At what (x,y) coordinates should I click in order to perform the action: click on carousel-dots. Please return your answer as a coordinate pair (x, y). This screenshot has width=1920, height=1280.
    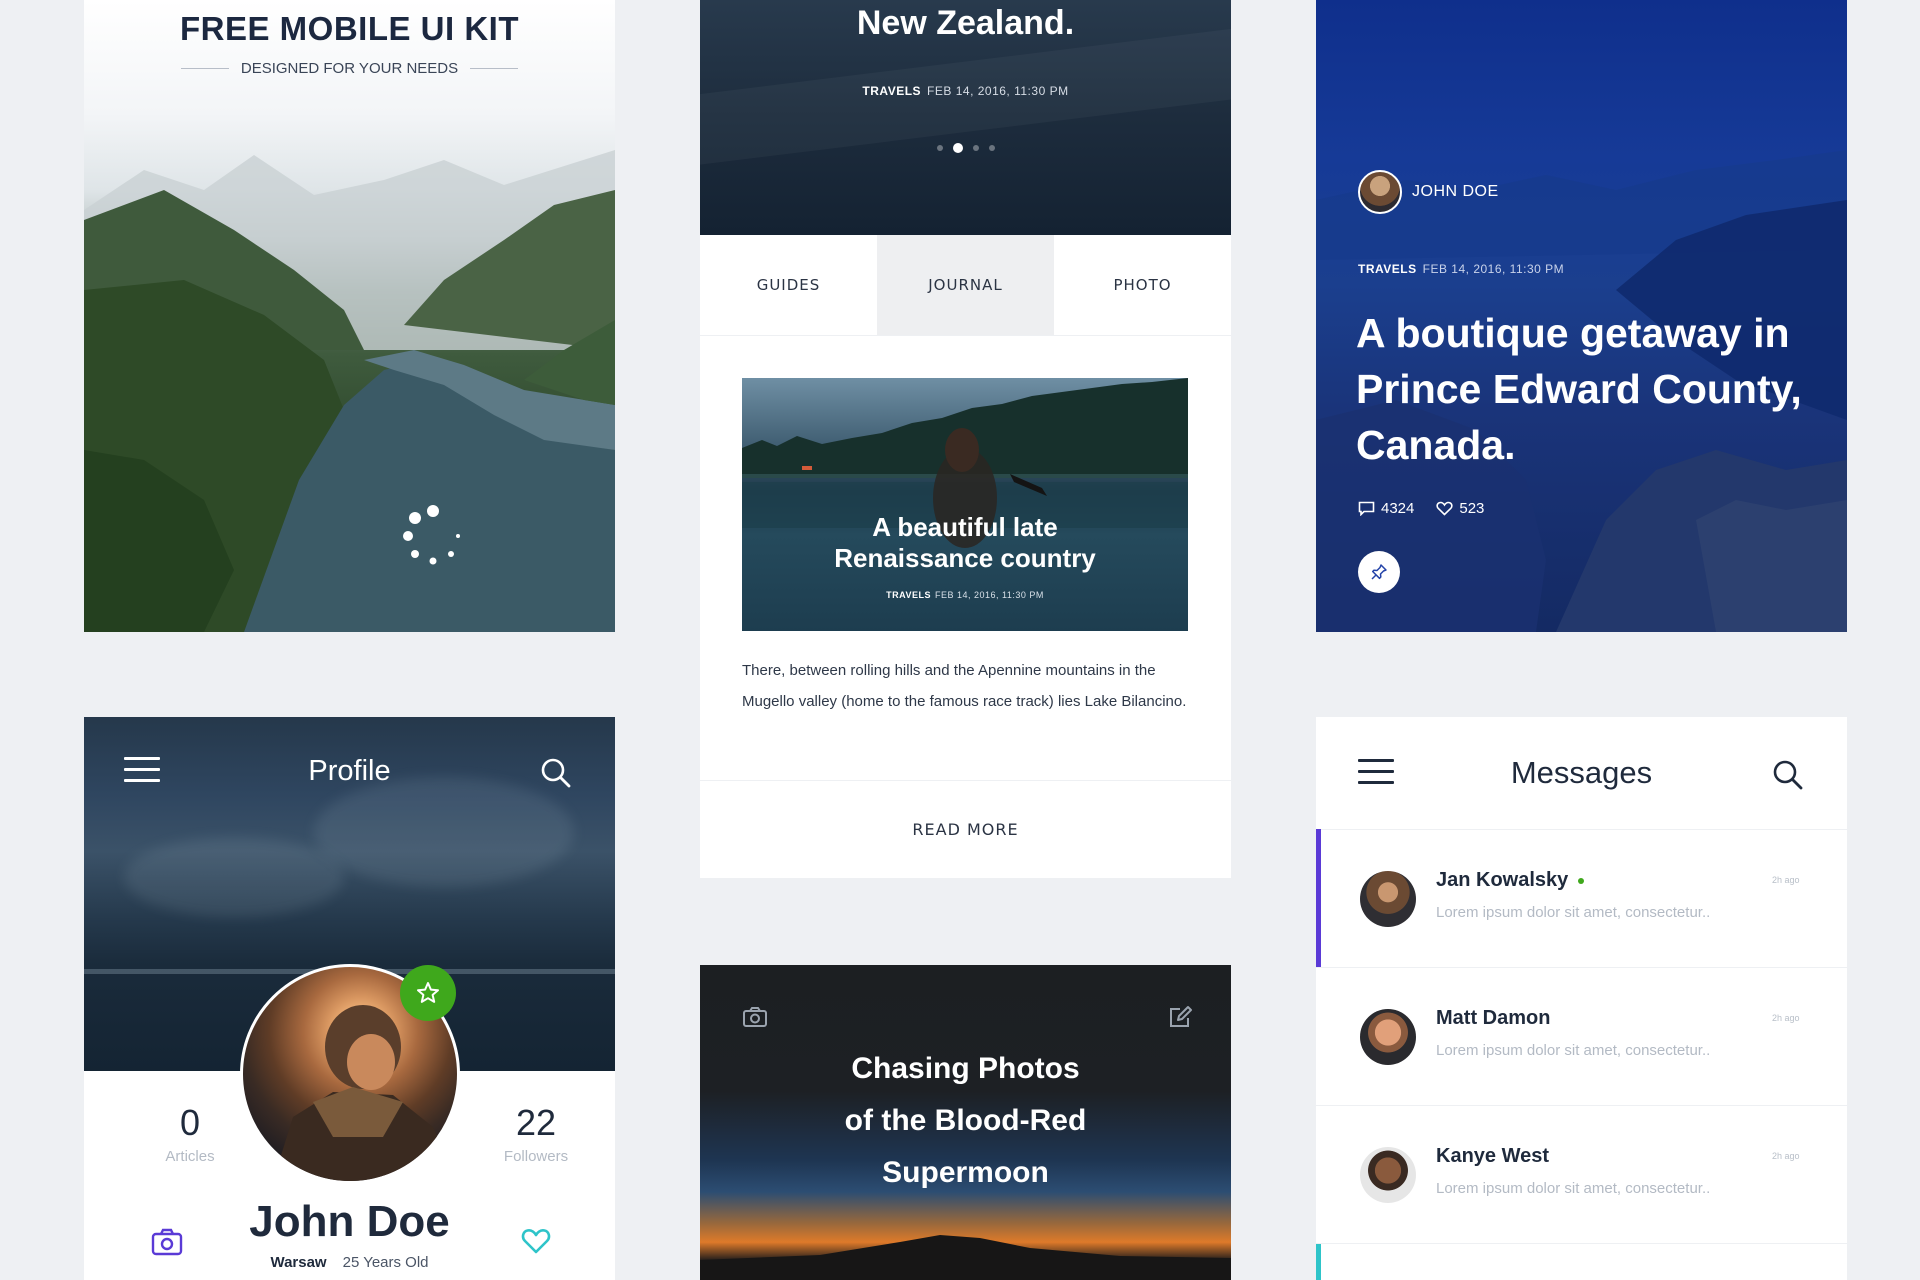
    Looking at the image, I should click on (965, 148).